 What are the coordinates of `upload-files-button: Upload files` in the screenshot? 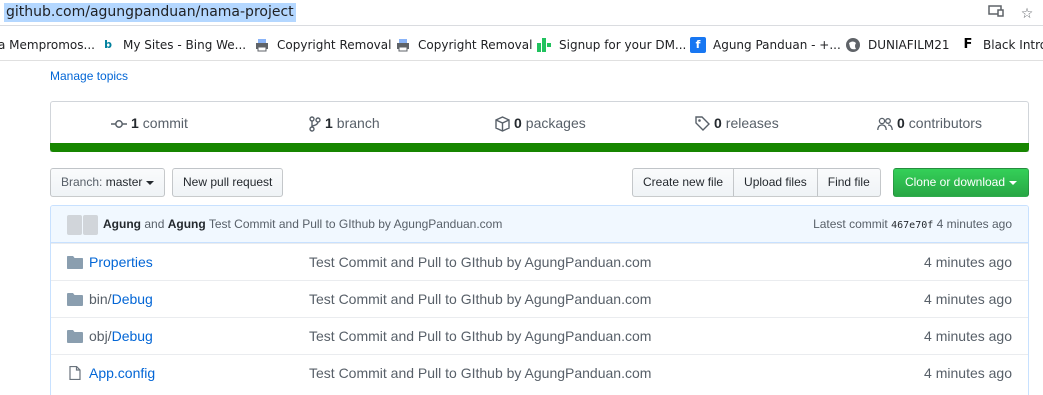 It's located at (775, 182).